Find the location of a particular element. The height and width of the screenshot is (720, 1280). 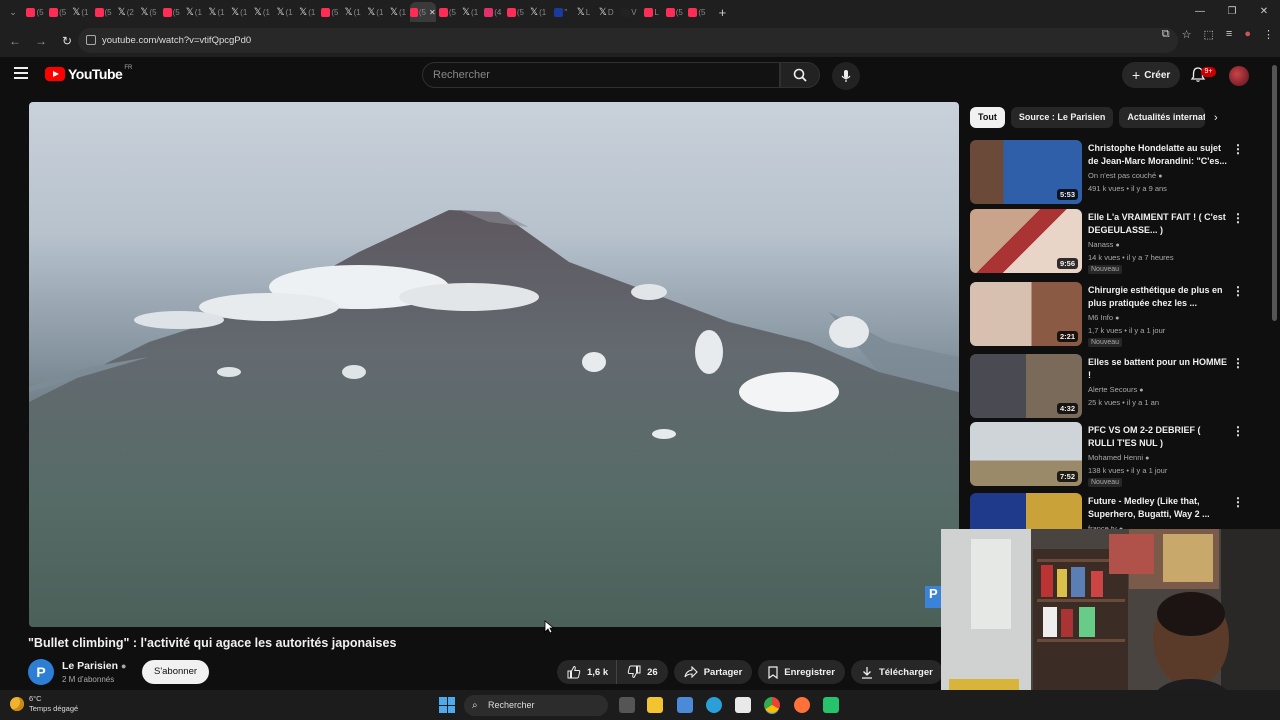

like-button: 1,6 k is located at coordinates (587, 672).